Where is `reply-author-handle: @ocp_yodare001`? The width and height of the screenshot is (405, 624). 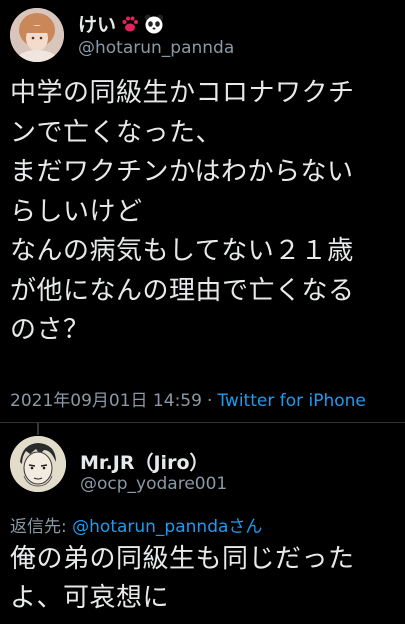
reply-author-handle: @ocp_yodare001 is located at coordinates (153, 484).